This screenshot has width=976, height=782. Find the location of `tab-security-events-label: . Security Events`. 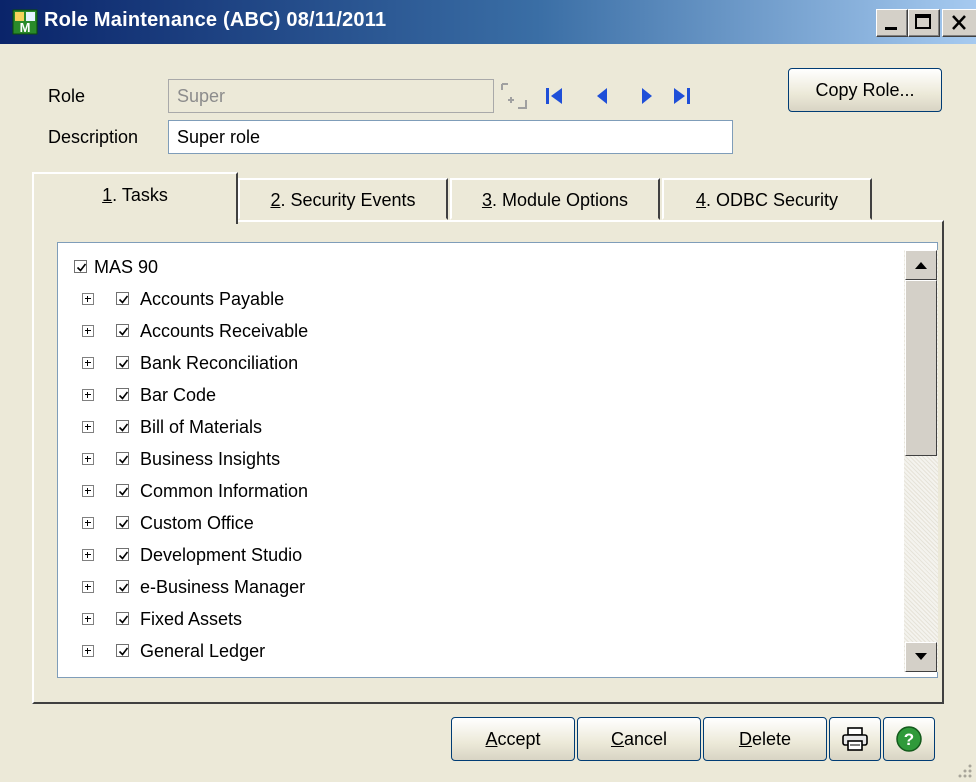

tab-security-events-label: . Security Events is located at coordinates (348, 200).